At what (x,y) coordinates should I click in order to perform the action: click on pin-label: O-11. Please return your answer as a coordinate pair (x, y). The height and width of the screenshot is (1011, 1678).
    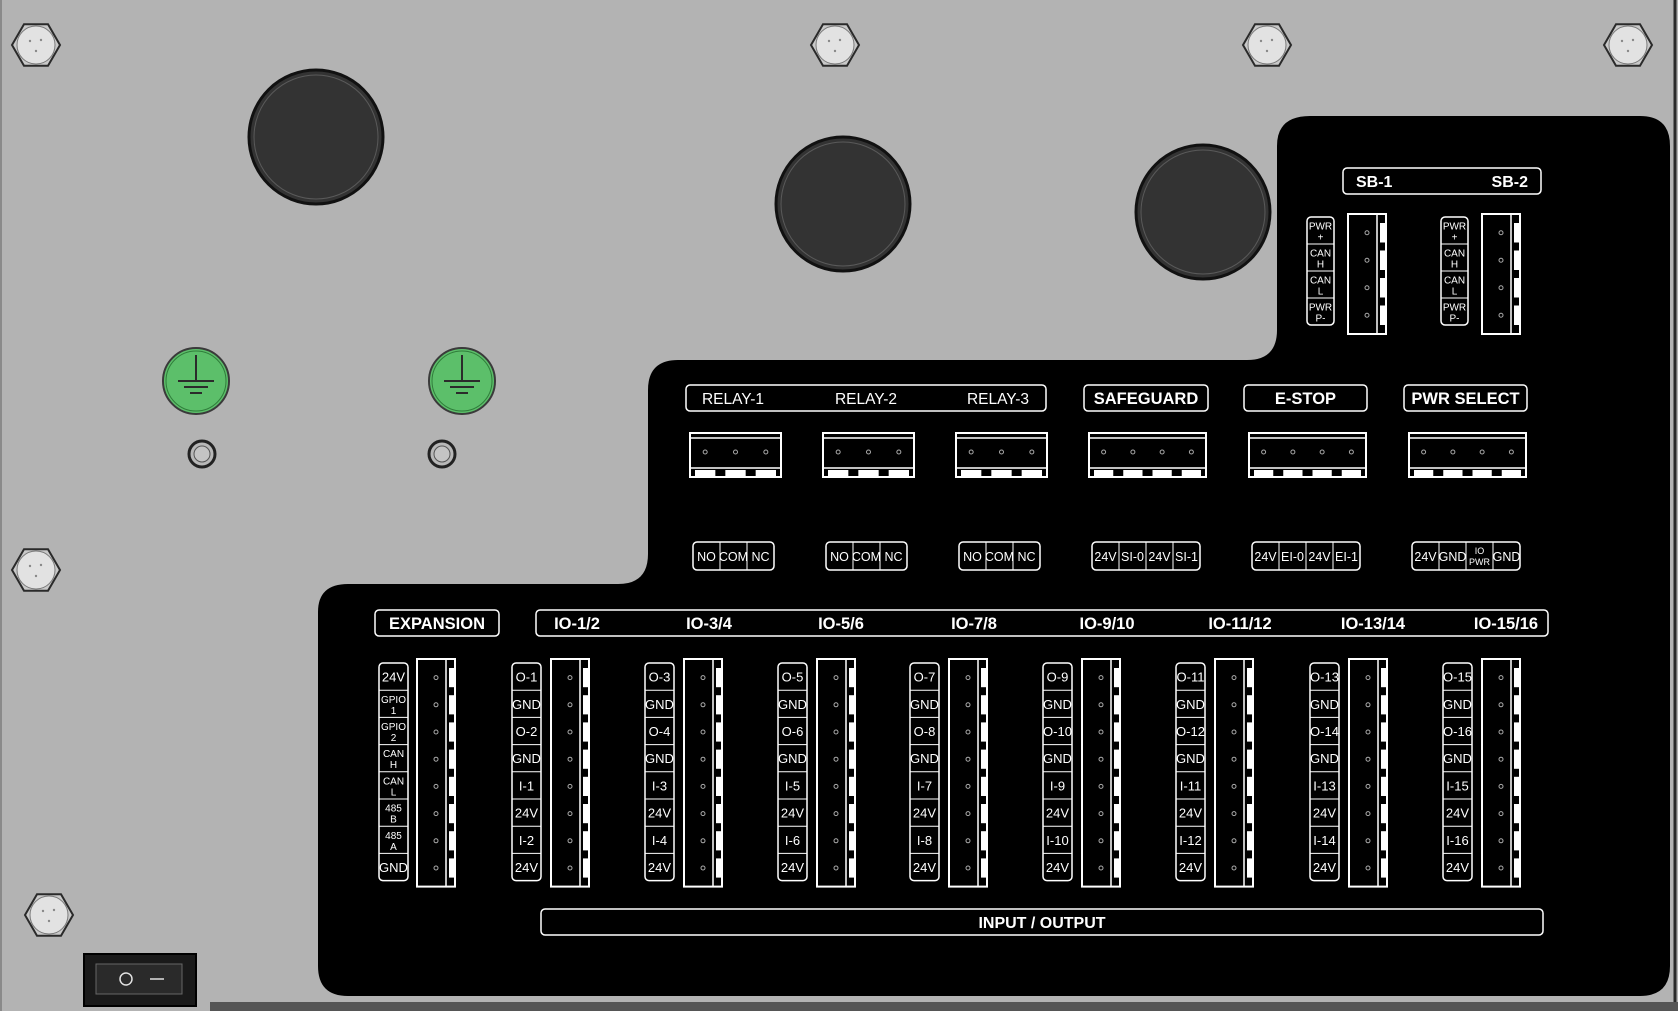
    Looking at the image, I should click on (1191, 677).